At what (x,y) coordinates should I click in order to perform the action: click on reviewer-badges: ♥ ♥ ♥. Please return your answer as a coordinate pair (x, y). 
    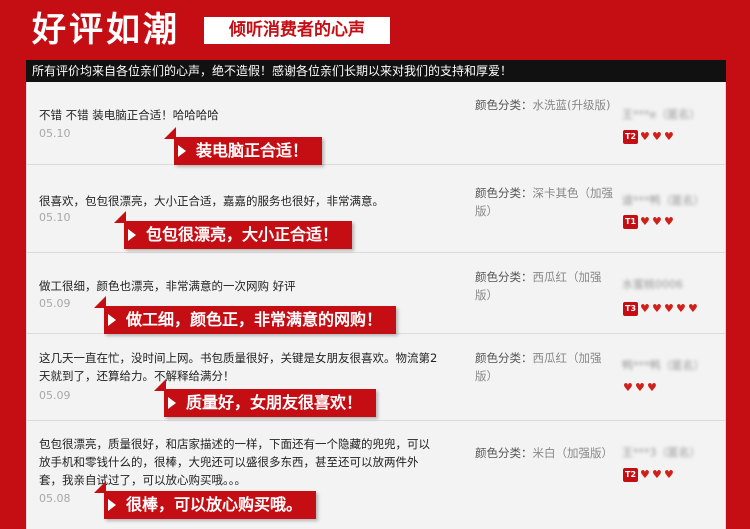
    Looking at the image, I should click on (641, 385).